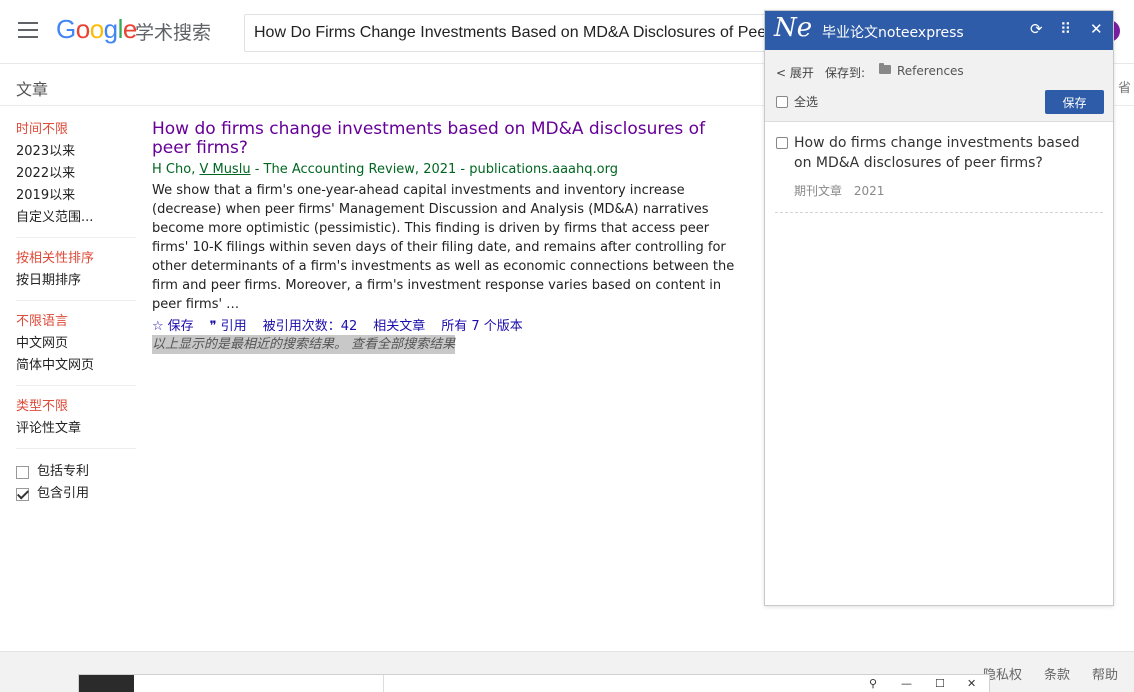 The image size is (1134, 692). What do you see at coordinates (76, 366) in the screenshot?
I see `lang-simplified-chinese: 简体中文网页` at bounding box center [76, 366].